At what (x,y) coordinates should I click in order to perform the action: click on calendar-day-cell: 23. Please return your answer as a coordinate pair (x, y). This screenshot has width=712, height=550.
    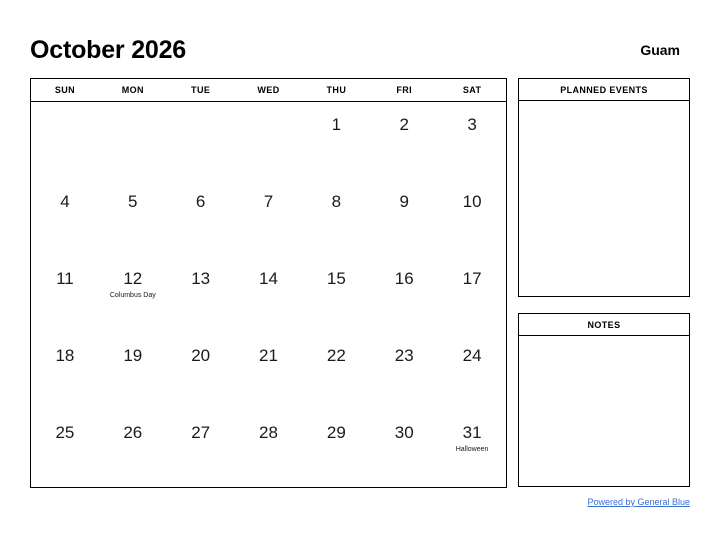
    Looking at the image, I should click on (404, 371).